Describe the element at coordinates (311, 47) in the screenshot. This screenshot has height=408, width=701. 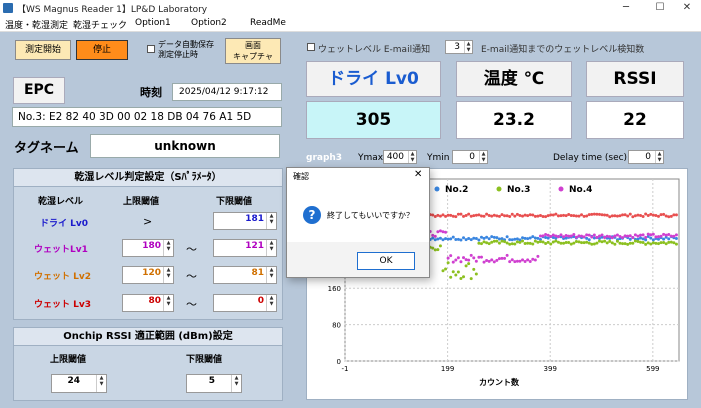
I see `email-notify-checkbox` at that location.